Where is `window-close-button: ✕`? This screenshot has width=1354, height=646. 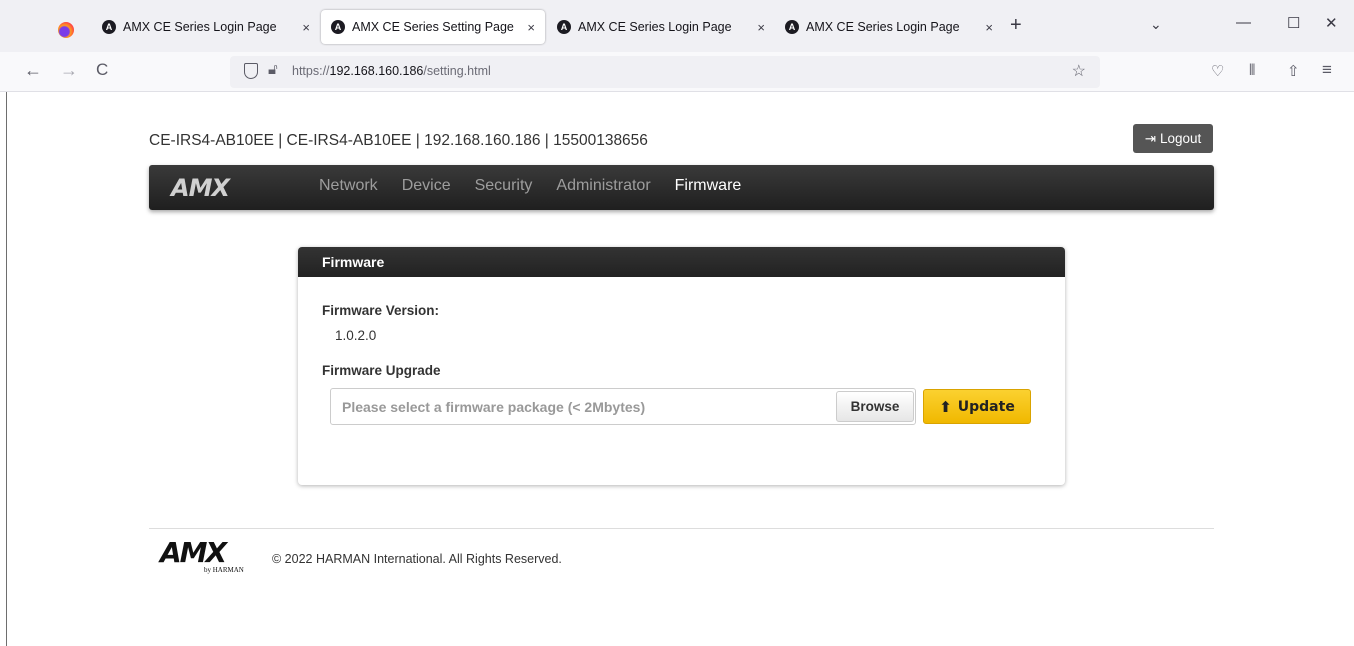
window-close-button: ✕ is located at coordinates (1331, 23).